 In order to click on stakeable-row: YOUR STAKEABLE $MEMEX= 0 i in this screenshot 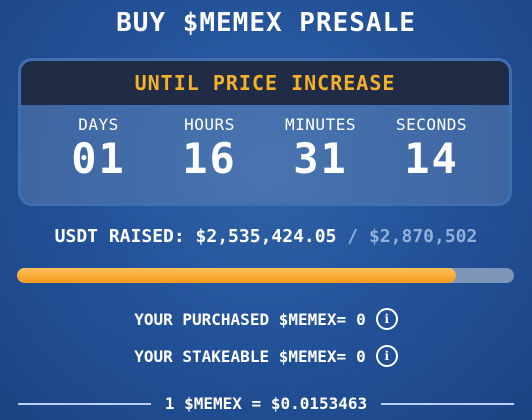, I will do `click(266, 356)`.